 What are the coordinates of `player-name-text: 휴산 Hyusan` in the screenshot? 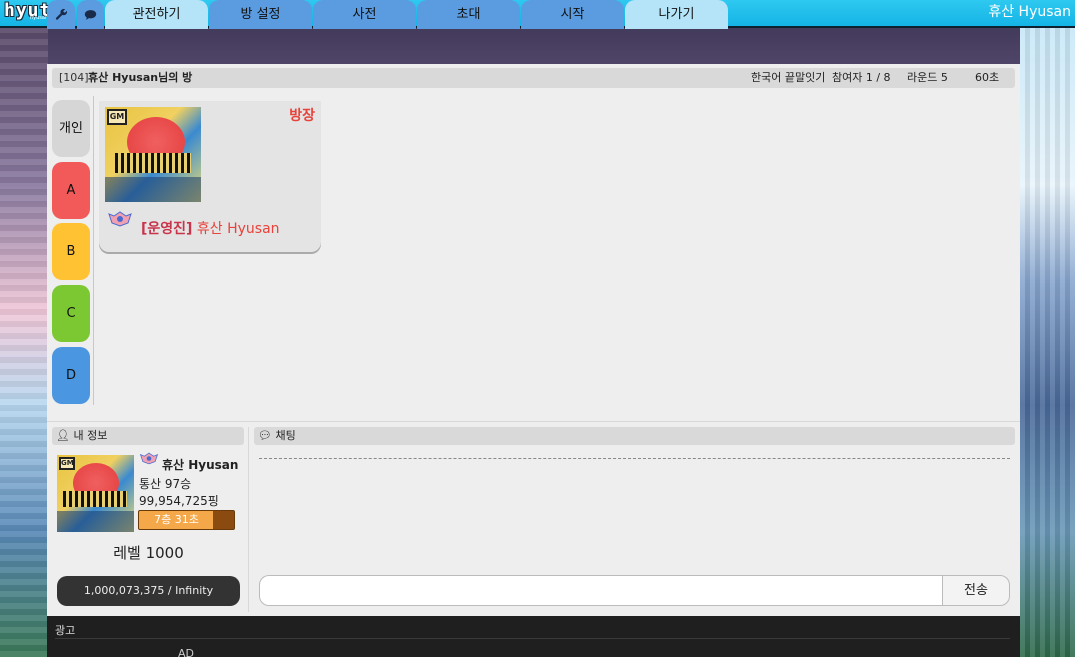 It's located at (238, 229).